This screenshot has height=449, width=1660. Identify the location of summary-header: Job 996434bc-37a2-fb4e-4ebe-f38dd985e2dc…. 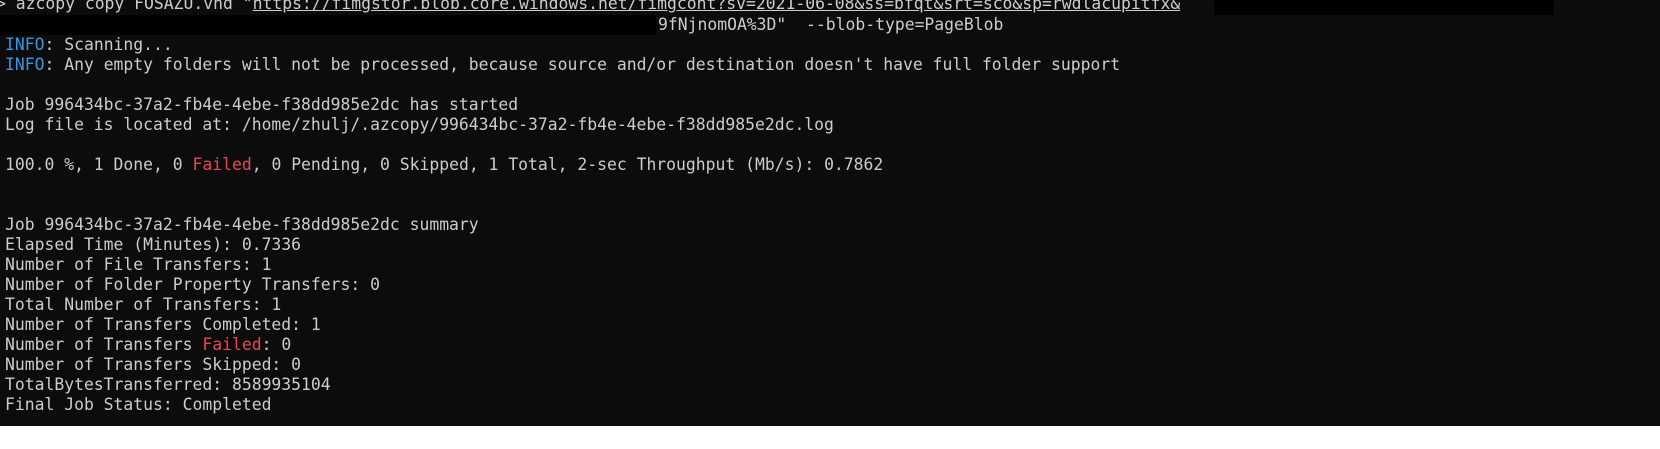
(242, 224).